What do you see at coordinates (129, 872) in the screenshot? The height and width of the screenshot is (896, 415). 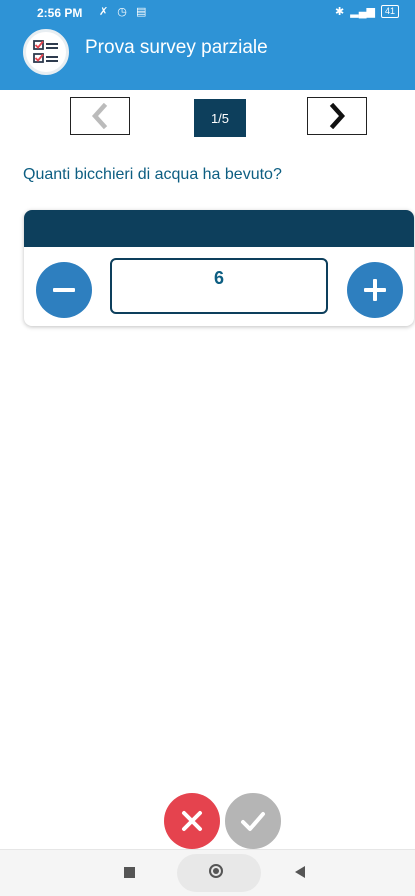 I see `recent-apps-icon` at bounding box center [129, 872].